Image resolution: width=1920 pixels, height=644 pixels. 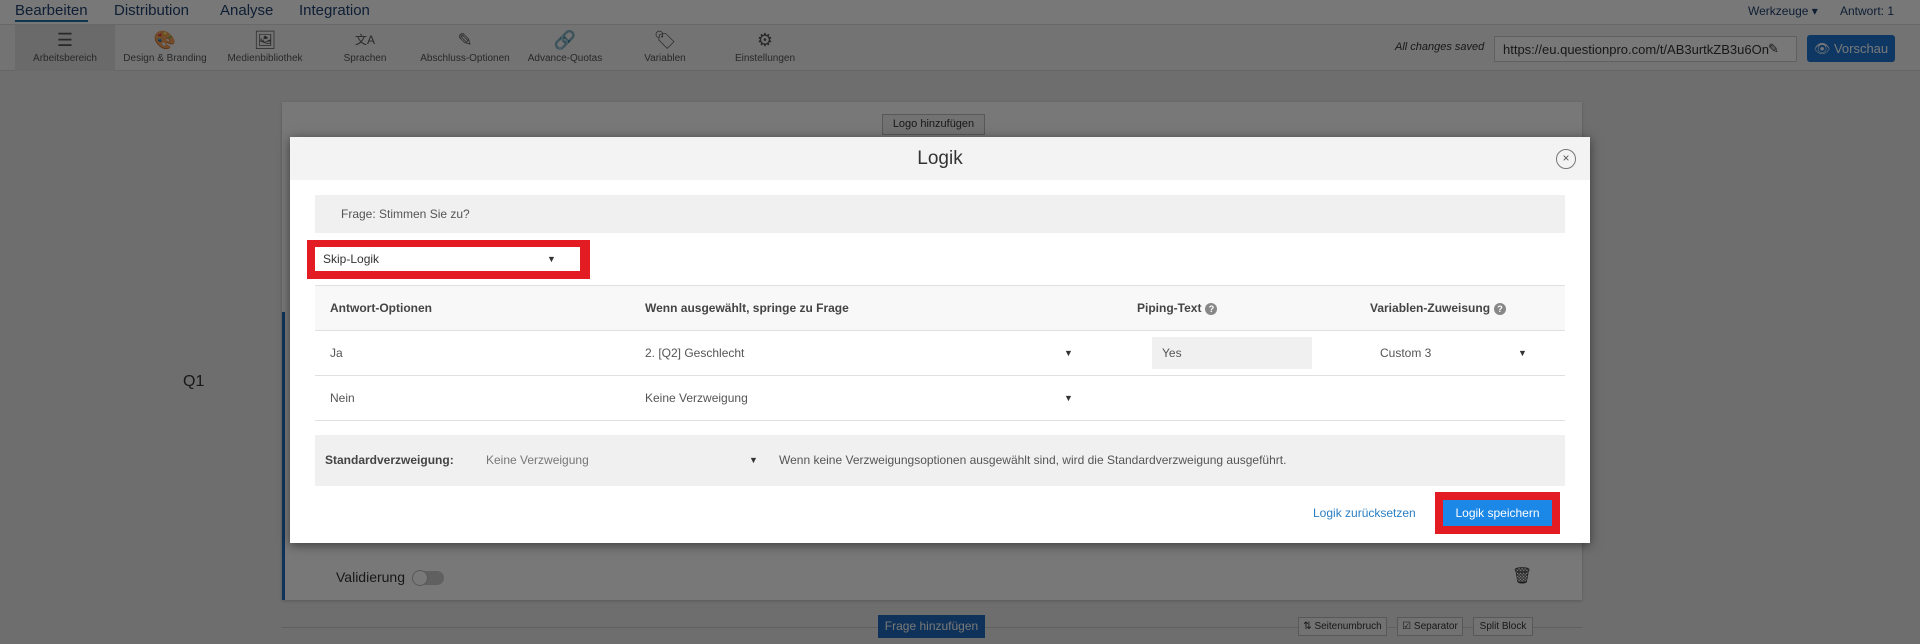 I want to click on table-row: Nein Keine Verzweigung ▼, so click(x=940, y=398).